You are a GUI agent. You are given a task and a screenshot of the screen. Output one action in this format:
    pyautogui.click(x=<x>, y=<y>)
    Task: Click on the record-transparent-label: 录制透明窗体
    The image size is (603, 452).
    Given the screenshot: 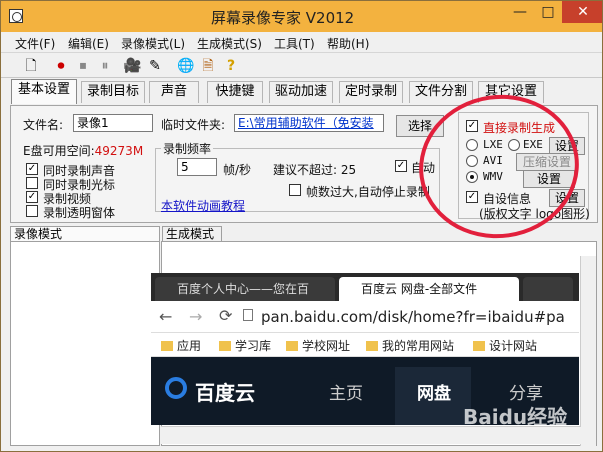 What is the action you would take?
    pyautogui.click(x=79, y=213)
    